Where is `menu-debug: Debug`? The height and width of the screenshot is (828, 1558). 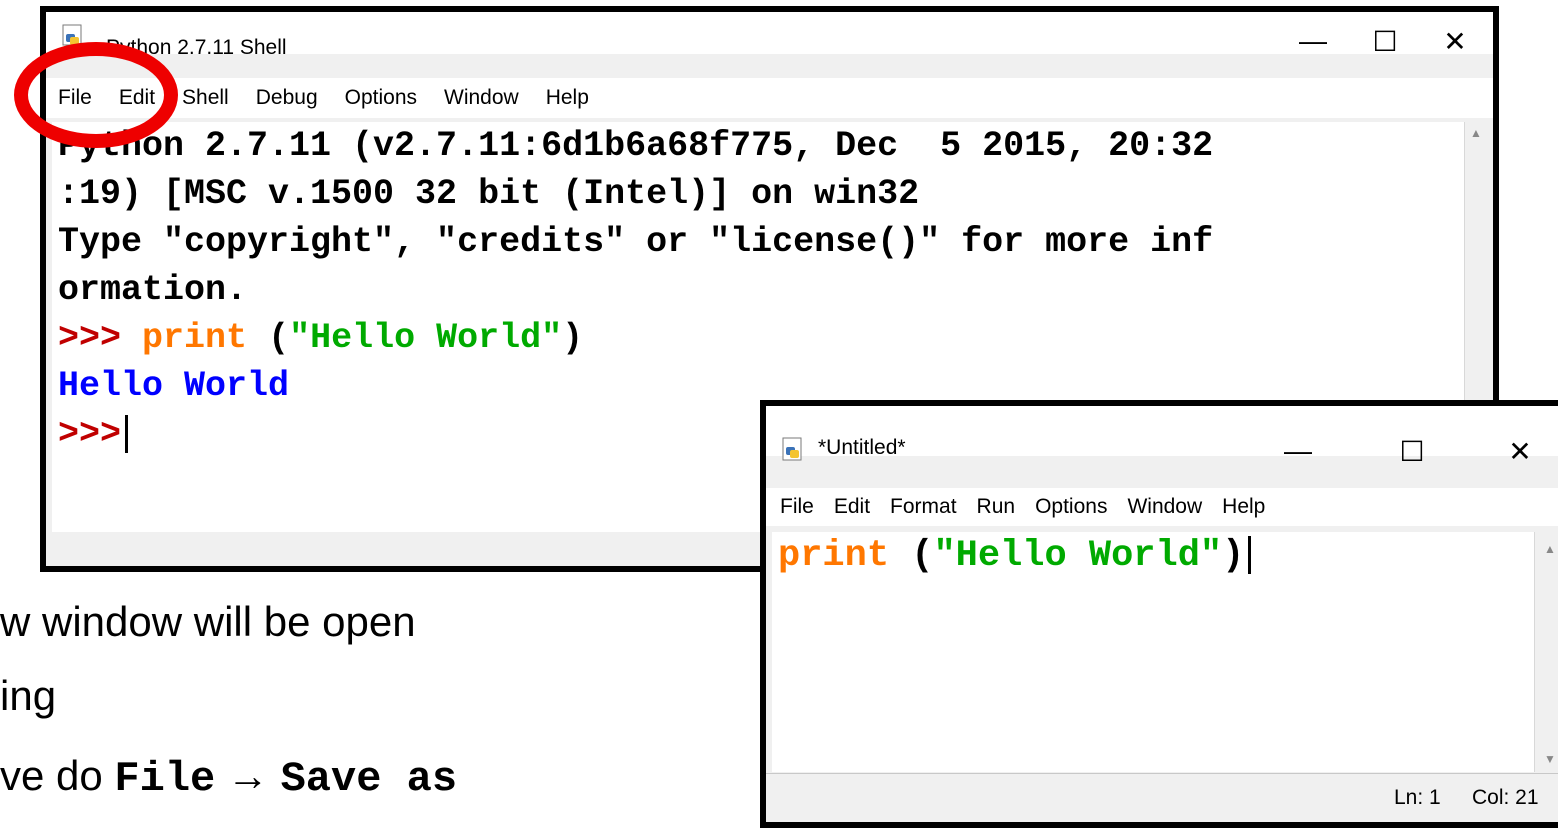 menu-debug: Debug is located at coordinates (287, 98).